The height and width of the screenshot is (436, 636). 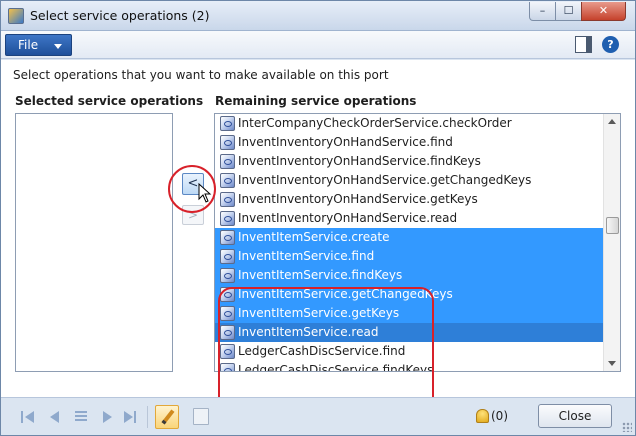 I want to click on selected-operations-list, so click(x=94, y=242).